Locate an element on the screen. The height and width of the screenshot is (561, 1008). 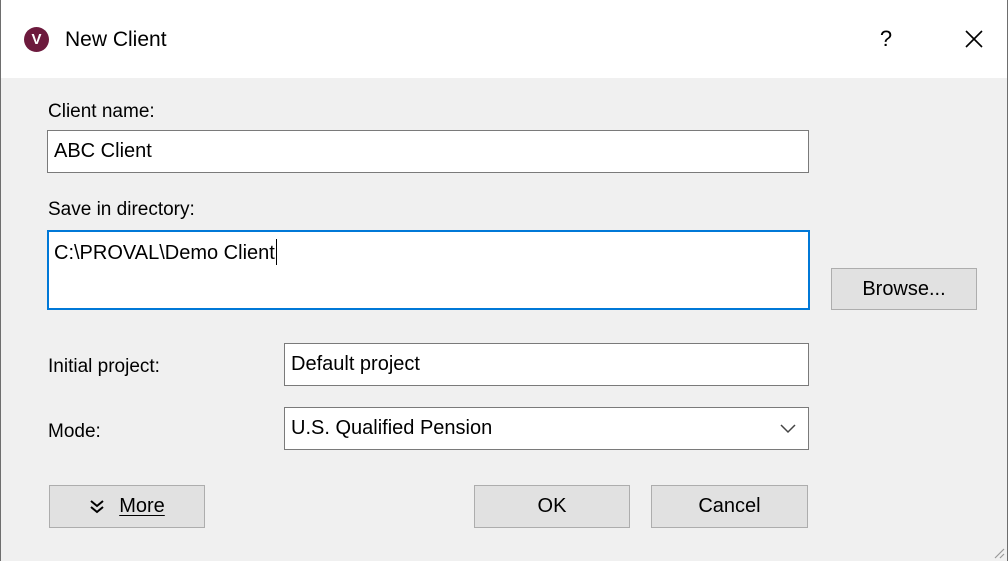
cancel-button-label: Cancel is located at coordinates (729, 506).